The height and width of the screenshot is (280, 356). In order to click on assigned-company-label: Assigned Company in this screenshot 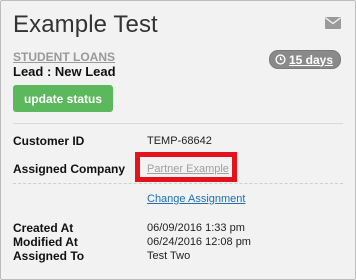, I will do `click(69, 169)`.